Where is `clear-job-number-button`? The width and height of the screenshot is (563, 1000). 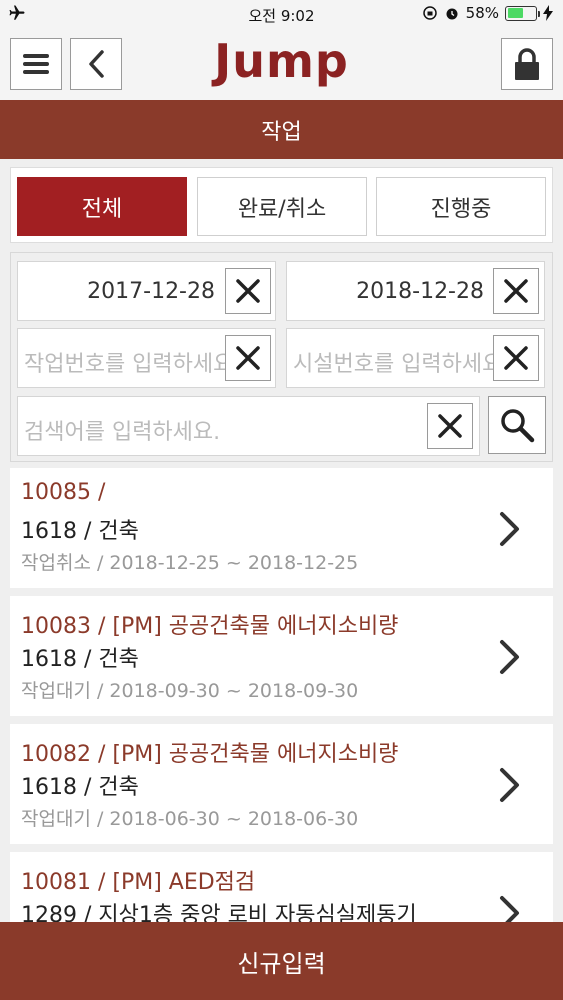
clear-job-number-button is located at coordinates (248, 358).